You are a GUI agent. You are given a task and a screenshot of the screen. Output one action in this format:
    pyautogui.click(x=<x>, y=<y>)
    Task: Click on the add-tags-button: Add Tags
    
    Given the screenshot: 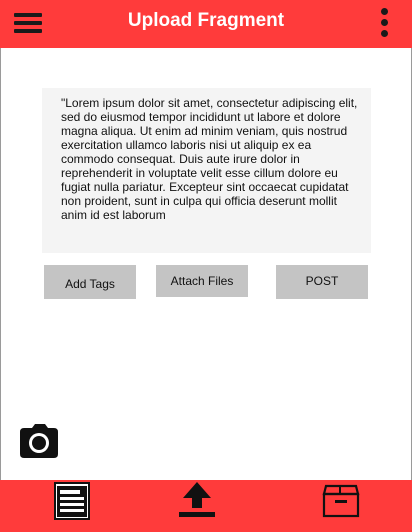 What is the action you would take?
    pyautogui.click(x=90, y=282)
    